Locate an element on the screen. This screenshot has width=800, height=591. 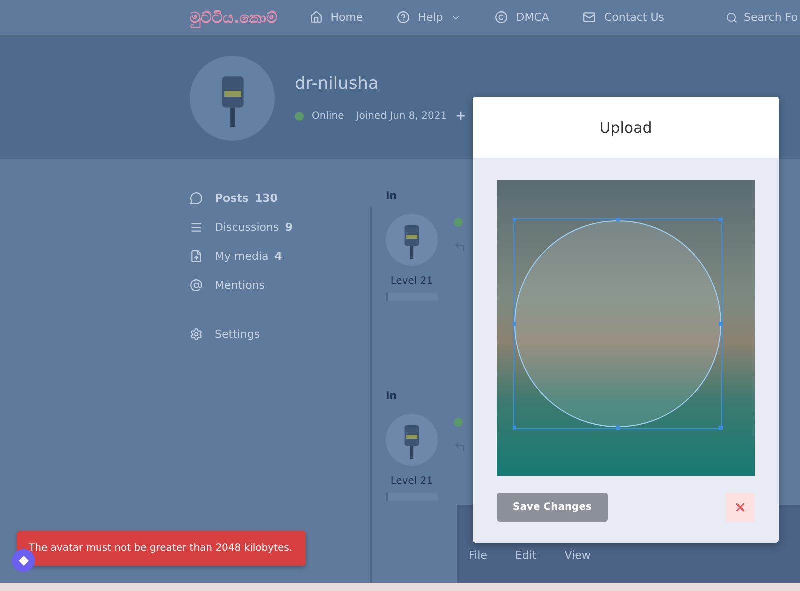
settings-link: Settings is located at coordinates (280, 334).